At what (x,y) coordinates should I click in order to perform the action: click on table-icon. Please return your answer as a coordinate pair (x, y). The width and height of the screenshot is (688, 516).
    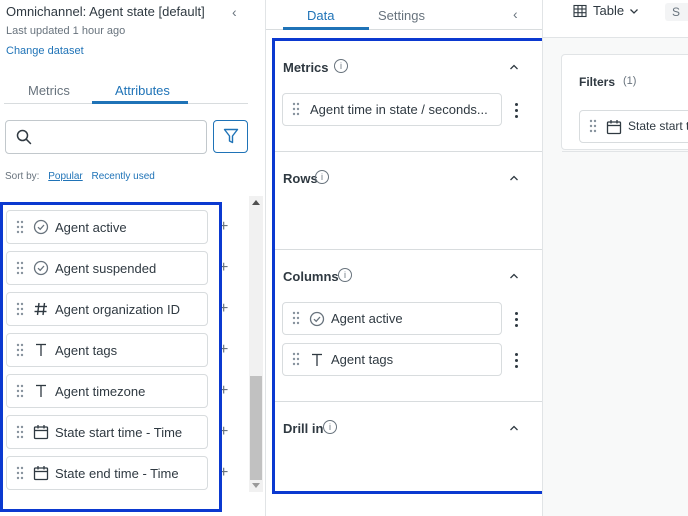
    Looking at the image, I should click on (580, 11).